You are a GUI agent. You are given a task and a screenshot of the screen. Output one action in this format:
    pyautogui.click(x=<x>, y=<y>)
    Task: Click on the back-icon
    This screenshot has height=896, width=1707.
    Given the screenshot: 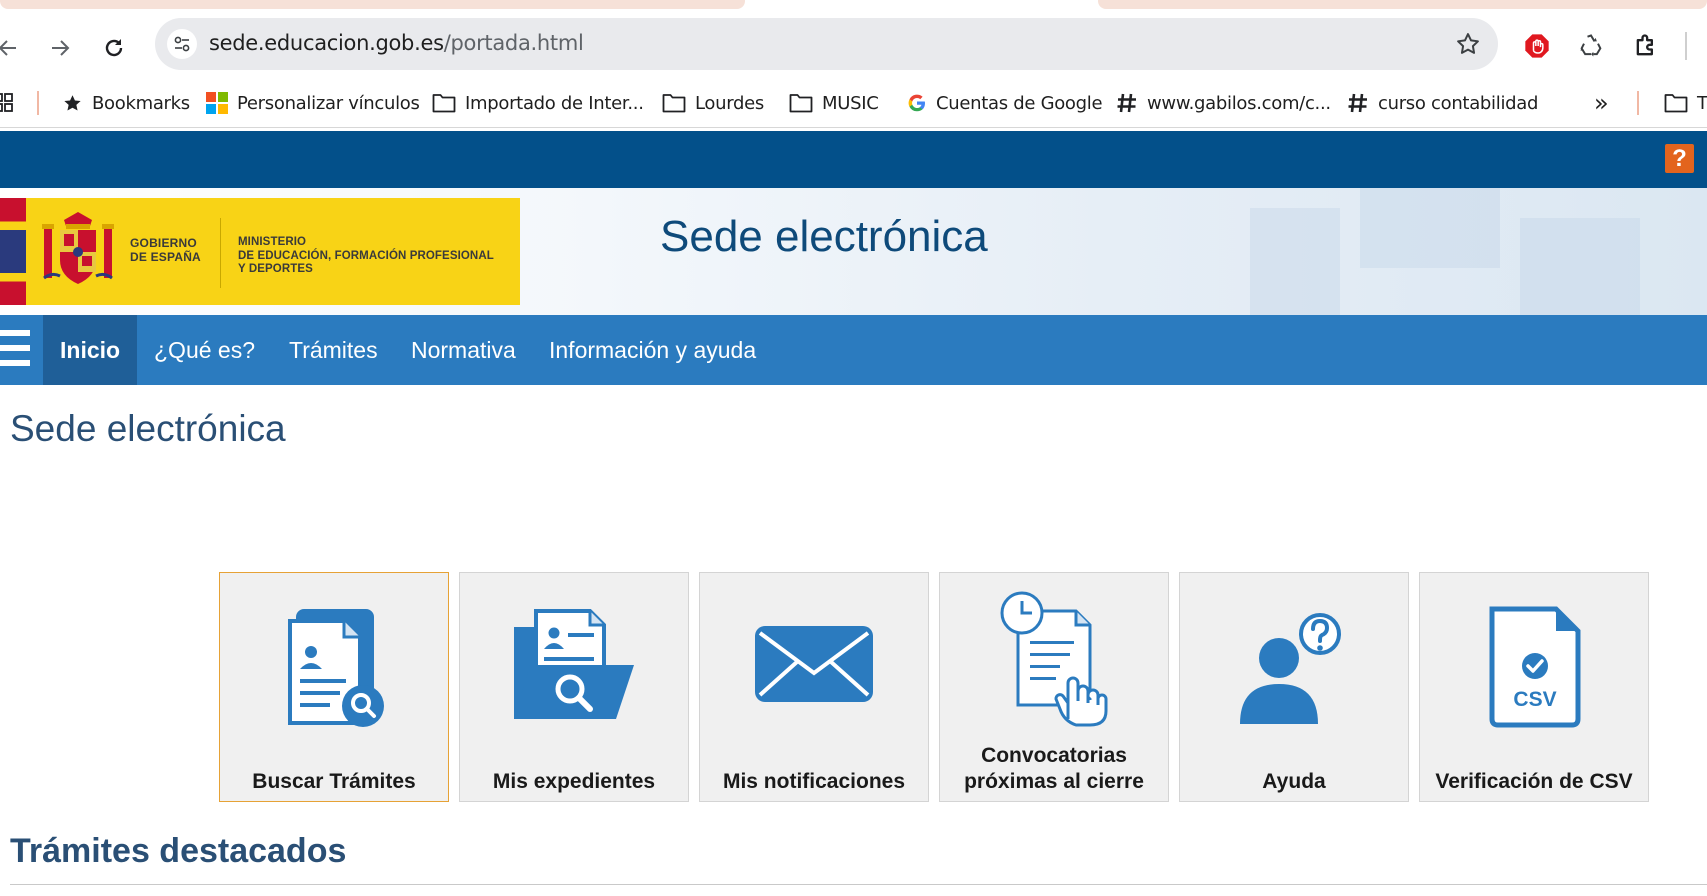 What is the action you would take?
    pyautogui.click(x=12, y=48)
    